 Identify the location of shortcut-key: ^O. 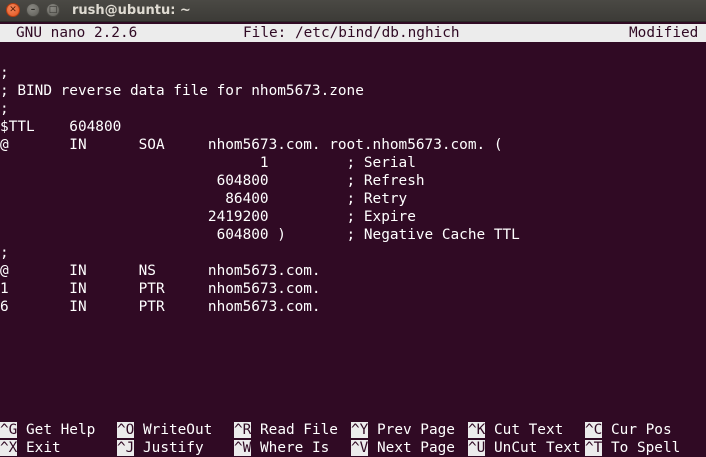
(126, 430).